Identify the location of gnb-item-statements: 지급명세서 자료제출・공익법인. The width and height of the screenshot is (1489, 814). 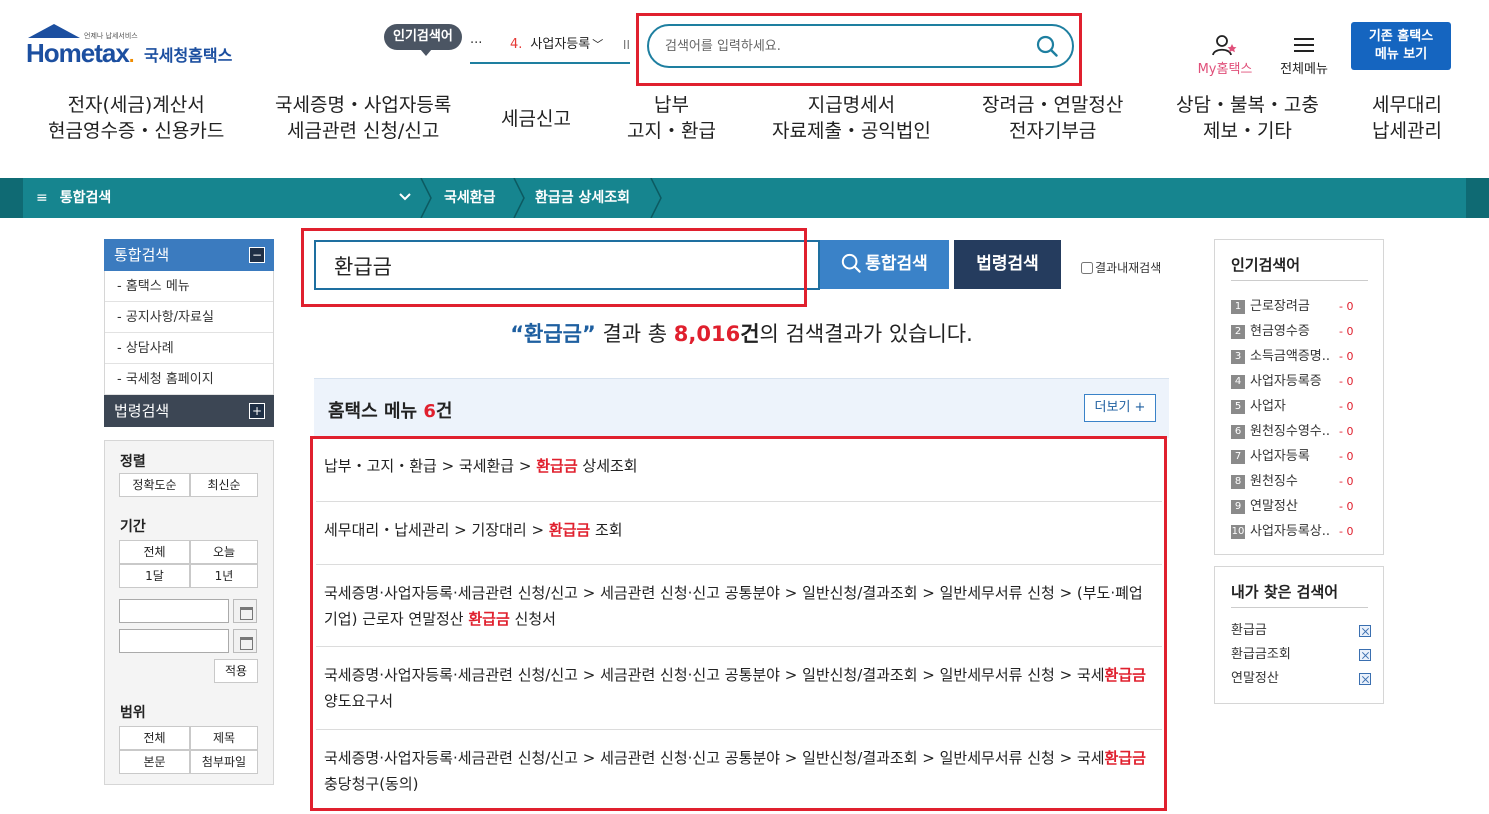
(851, 118).